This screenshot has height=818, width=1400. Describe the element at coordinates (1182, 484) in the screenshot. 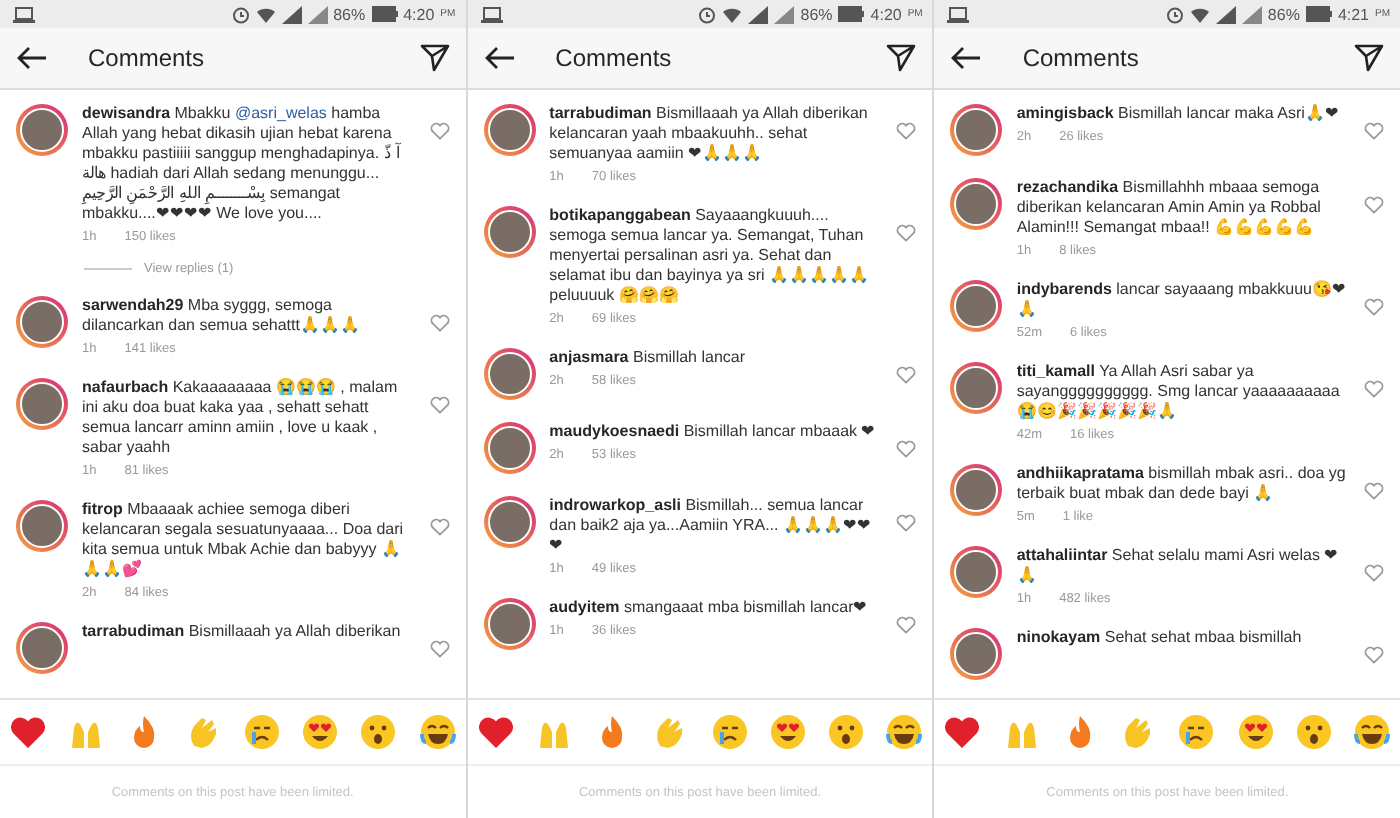

I see `comment-text: andhiikapratama bismillah mbak asri.. doa yg terbaik buat mbak dan dede bayi 🙏` at that location.